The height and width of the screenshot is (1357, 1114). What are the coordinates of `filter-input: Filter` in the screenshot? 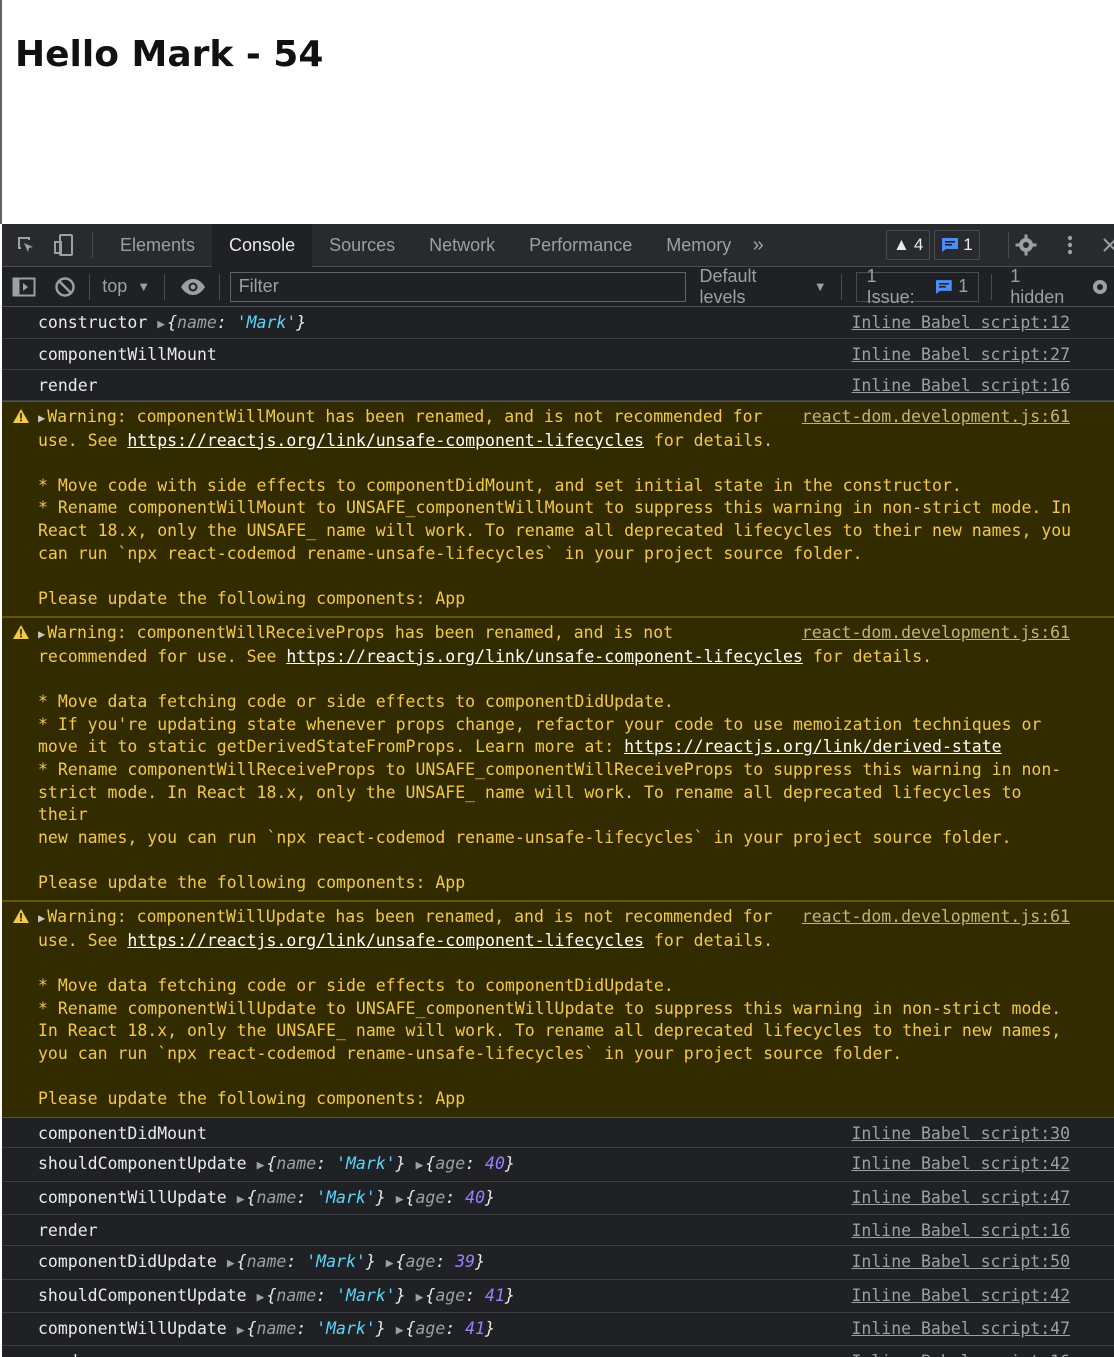 It's located at (457, 286).